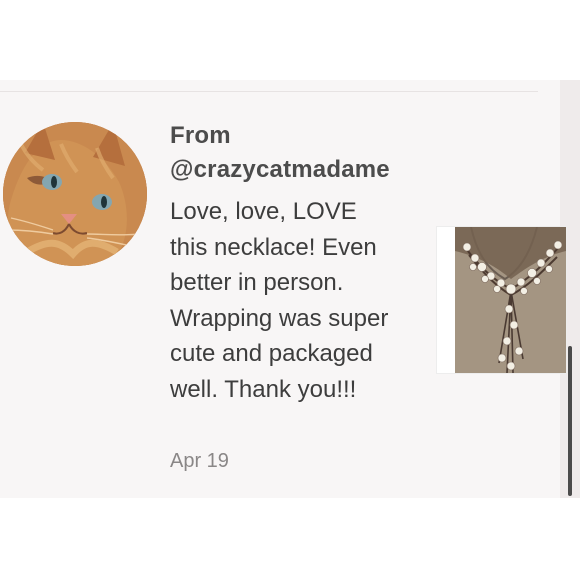 The height and width of the screenshot is (580, 580). What do you see at coordinates (200, 135) in the screenshot?
I see `from-label: From` at bounding box center [200, 135].